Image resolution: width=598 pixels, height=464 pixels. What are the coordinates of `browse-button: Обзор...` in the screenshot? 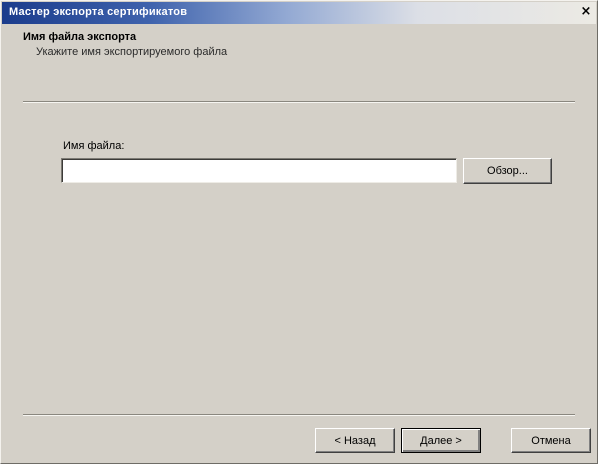 It's located at (507, 171).